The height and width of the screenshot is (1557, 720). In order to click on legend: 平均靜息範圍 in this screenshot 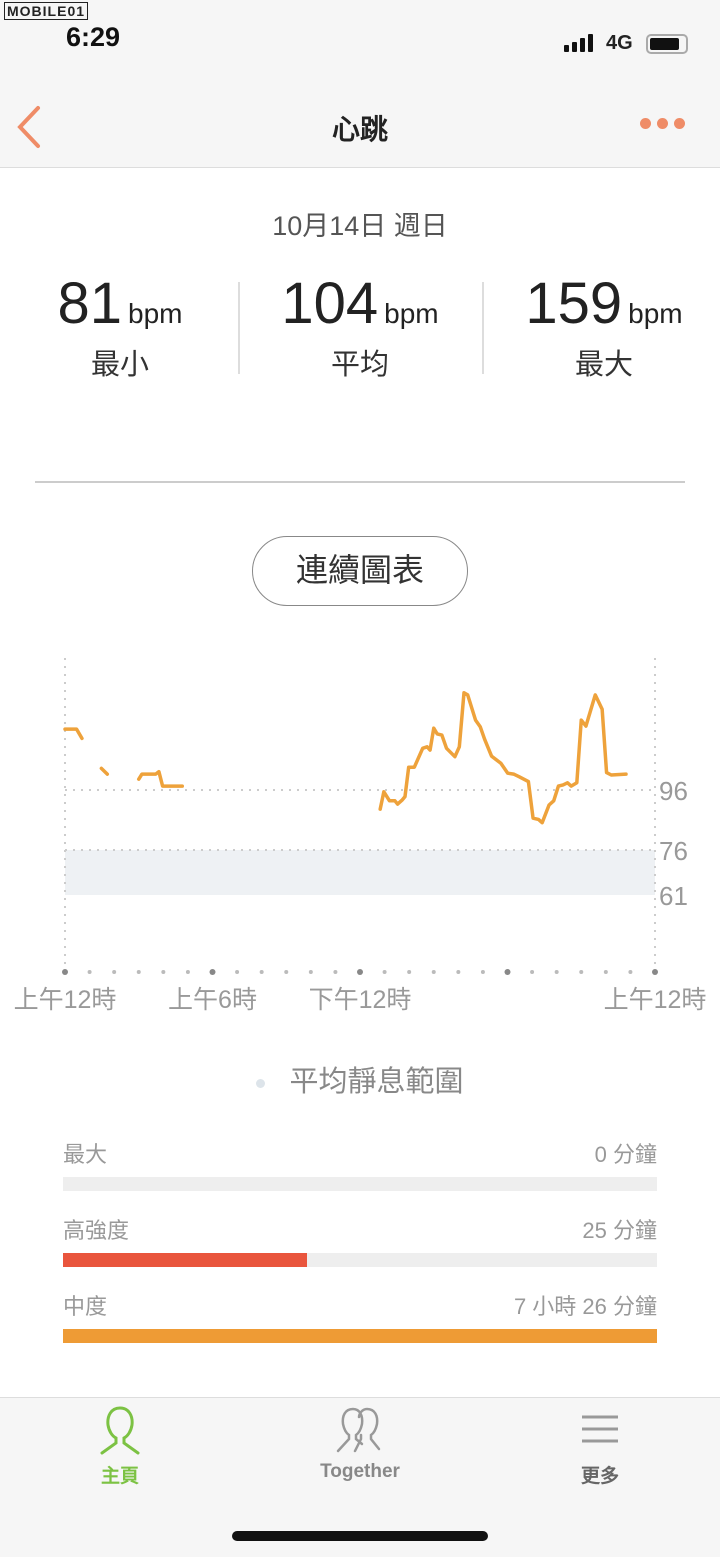, I will do `click(360, 1079)`.